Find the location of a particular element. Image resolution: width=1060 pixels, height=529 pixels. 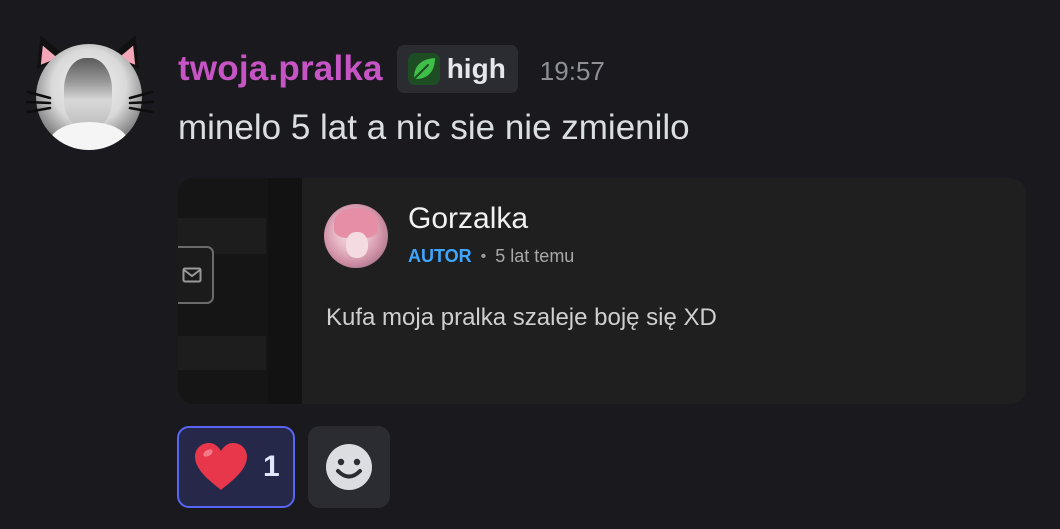

screenshot-mail-button is located at coordinates (196, 275).